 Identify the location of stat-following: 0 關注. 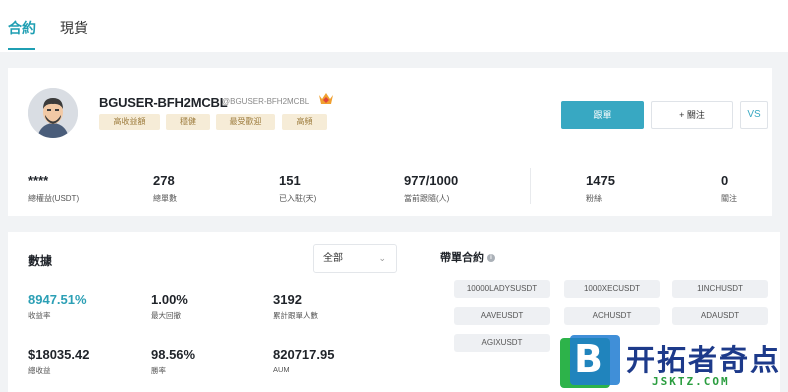
(729, 188).